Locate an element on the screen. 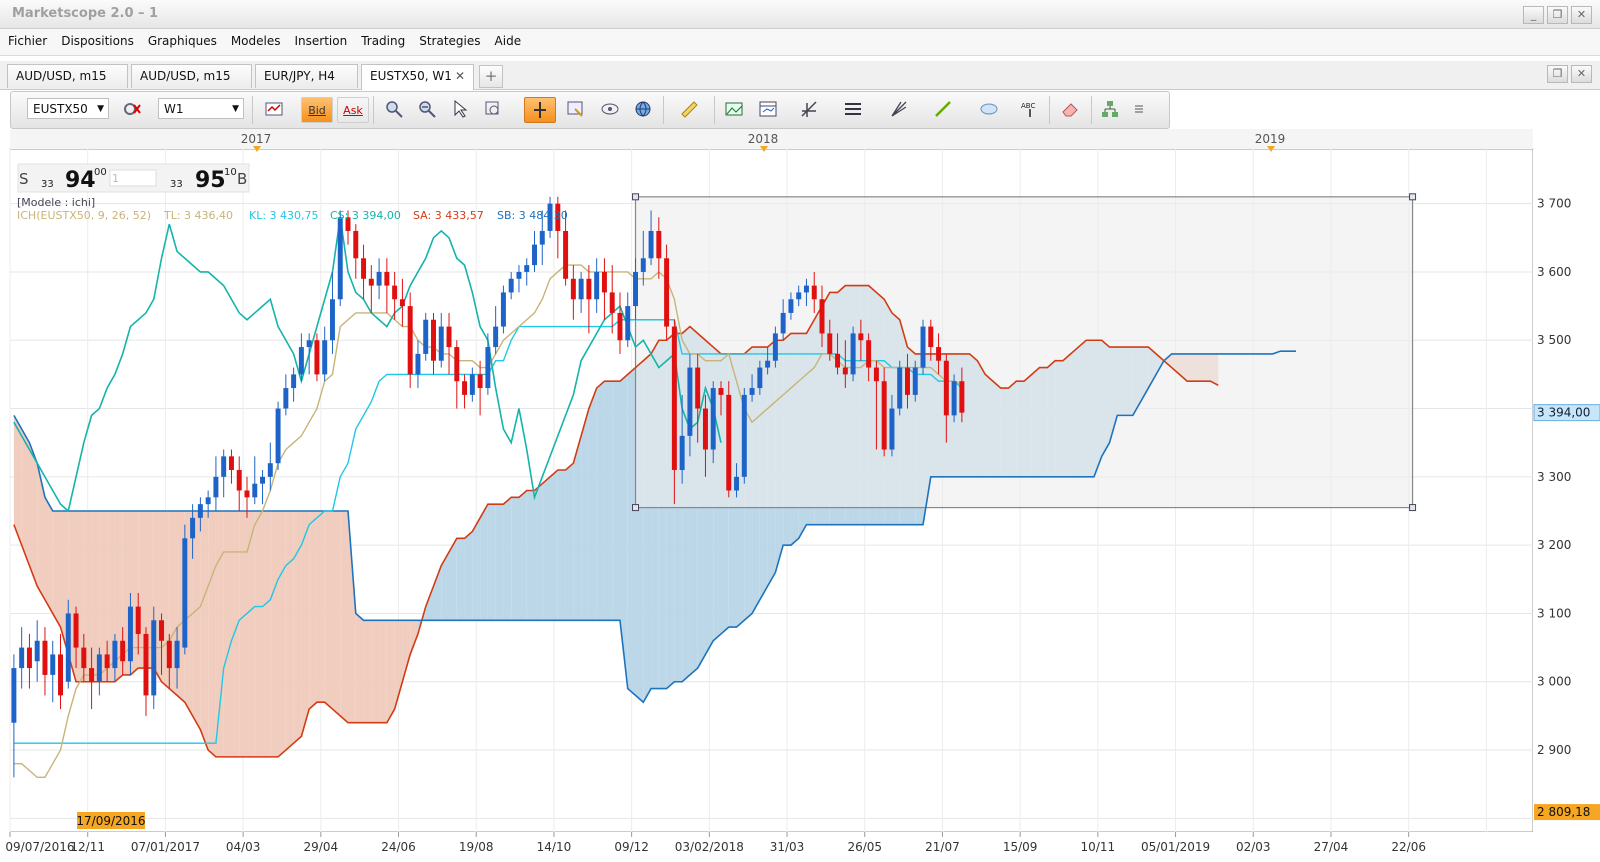 The image size is (1600, 862). menu-insertion: Insertion is located at coordinates (320, 38).